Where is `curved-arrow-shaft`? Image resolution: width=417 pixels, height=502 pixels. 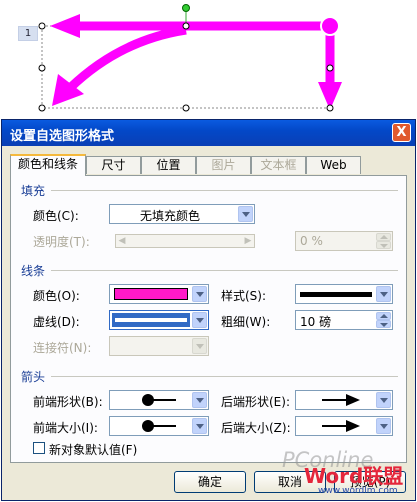
curved-arrow-shaft is located at coordinates (126, 58).